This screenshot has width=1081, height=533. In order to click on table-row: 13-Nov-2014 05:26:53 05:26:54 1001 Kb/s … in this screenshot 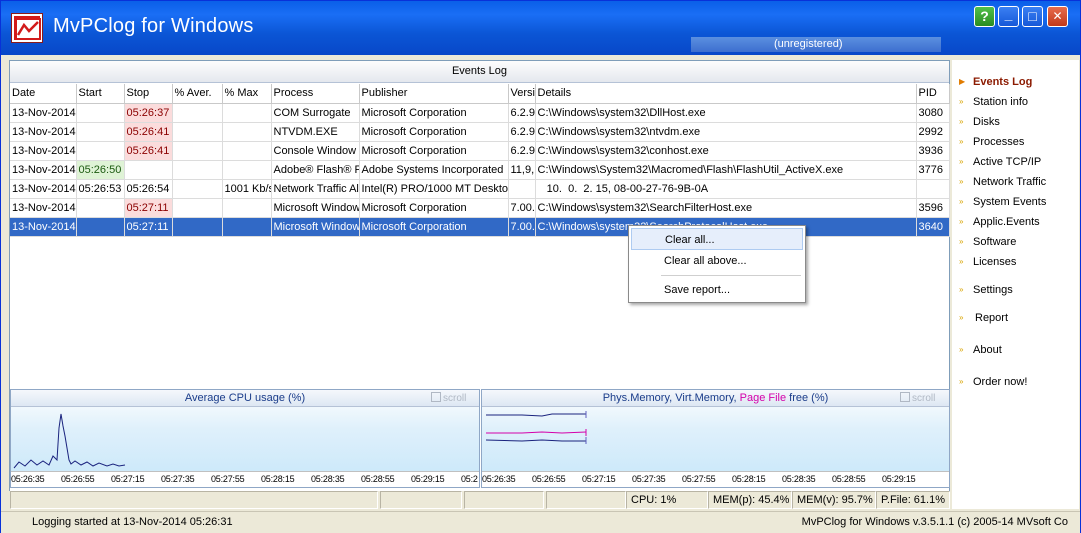, I will do `click(480, 189)`.